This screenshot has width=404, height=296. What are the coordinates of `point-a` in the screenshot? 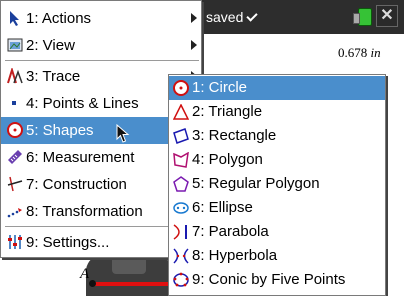 It's located at (92, 283).